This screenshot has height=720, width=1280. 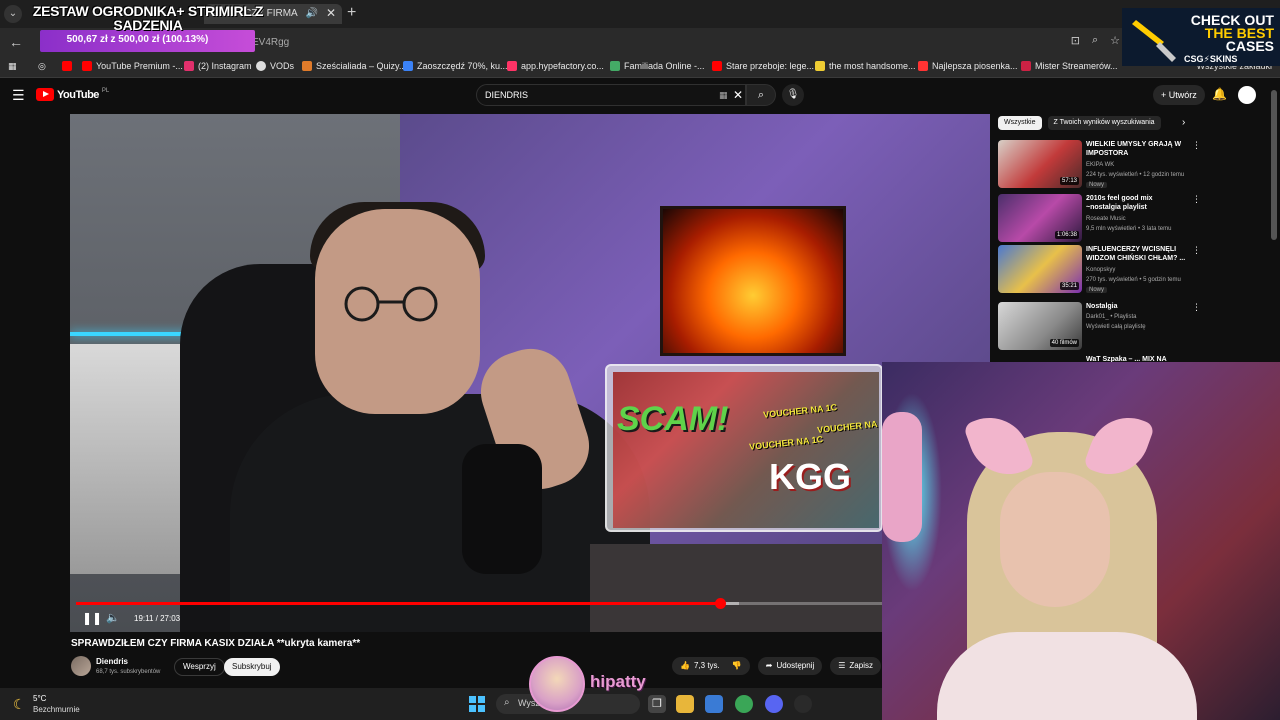 What do you see at coordinates (67, 66) in the screenshot?
I see `bookmark-youtube-icon` at bounding box center [67, 66].